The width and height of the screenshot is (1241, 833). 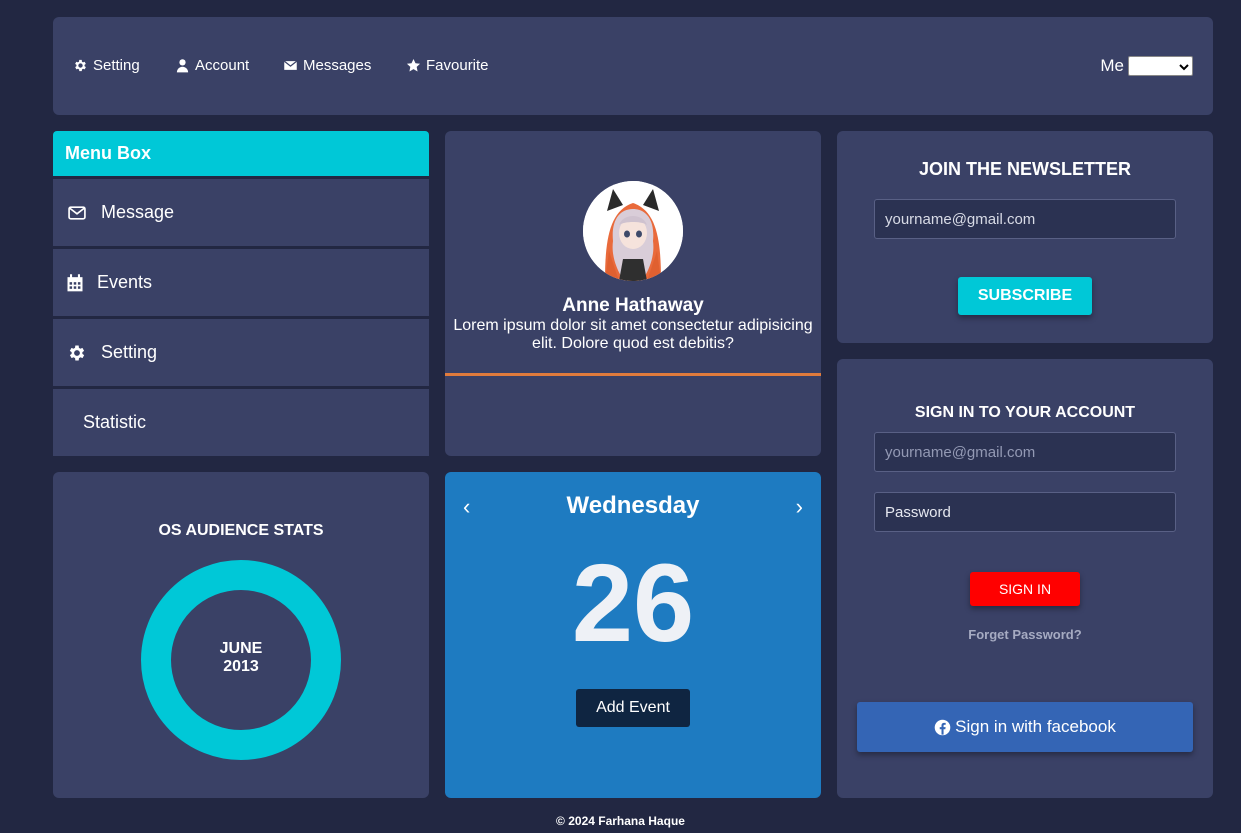 I want to click on menu-item-events: Events, so click(x=241, y=282).